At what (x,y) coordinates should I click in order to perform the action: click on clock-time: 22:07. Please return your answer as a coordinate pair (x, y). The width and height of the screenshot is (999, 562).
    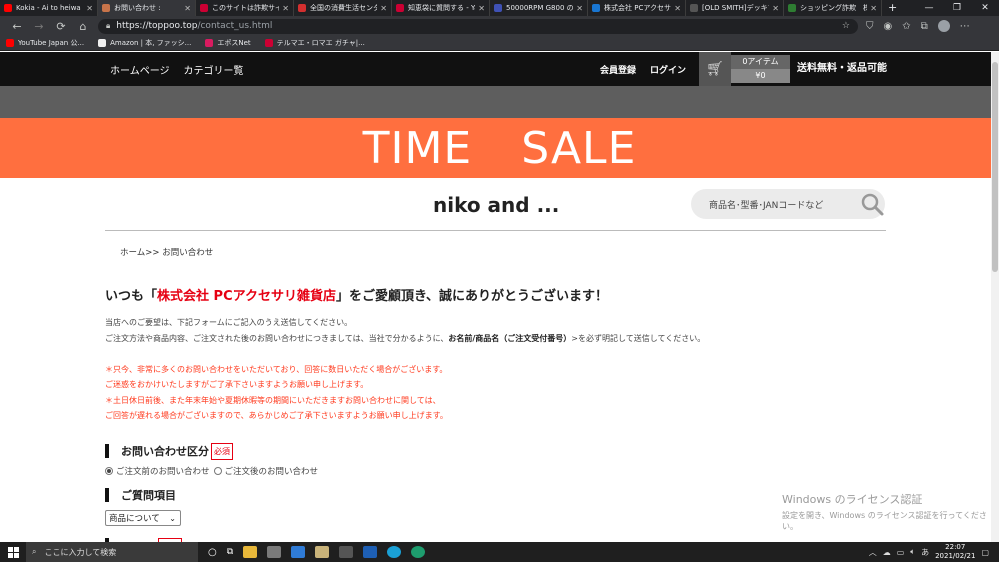
    Looking at the image, I should click on (955, 547).